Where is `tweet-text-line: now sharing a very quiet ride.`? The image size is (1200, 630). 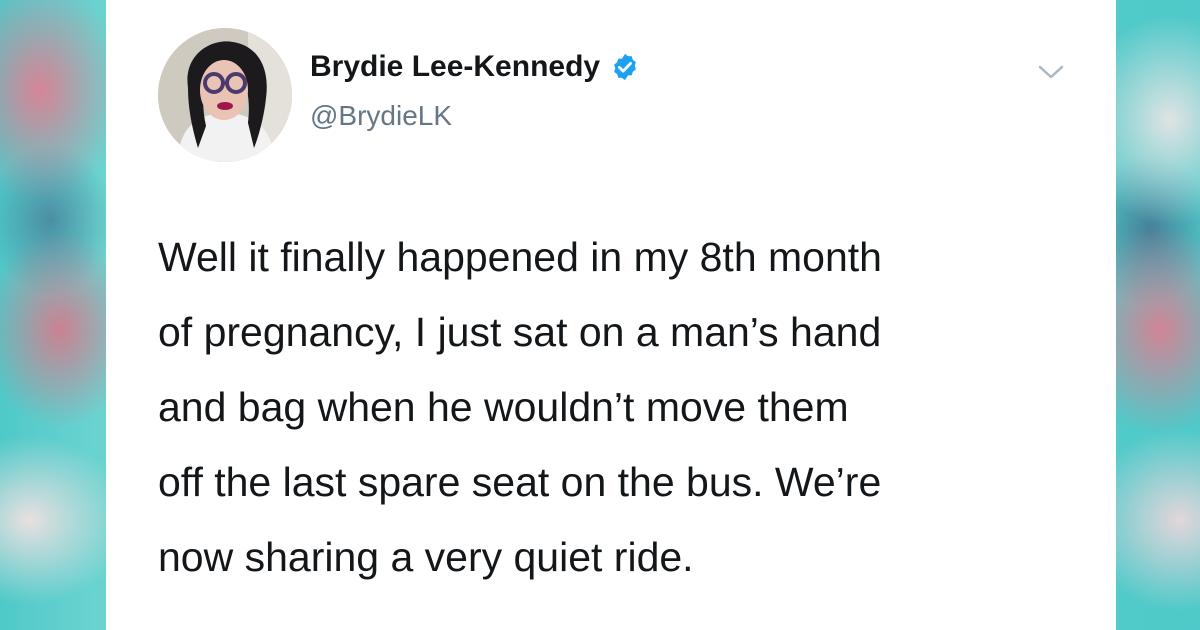
tweet-text-line: now sharing a very quiet ride. is located at coordinates (426, 557).